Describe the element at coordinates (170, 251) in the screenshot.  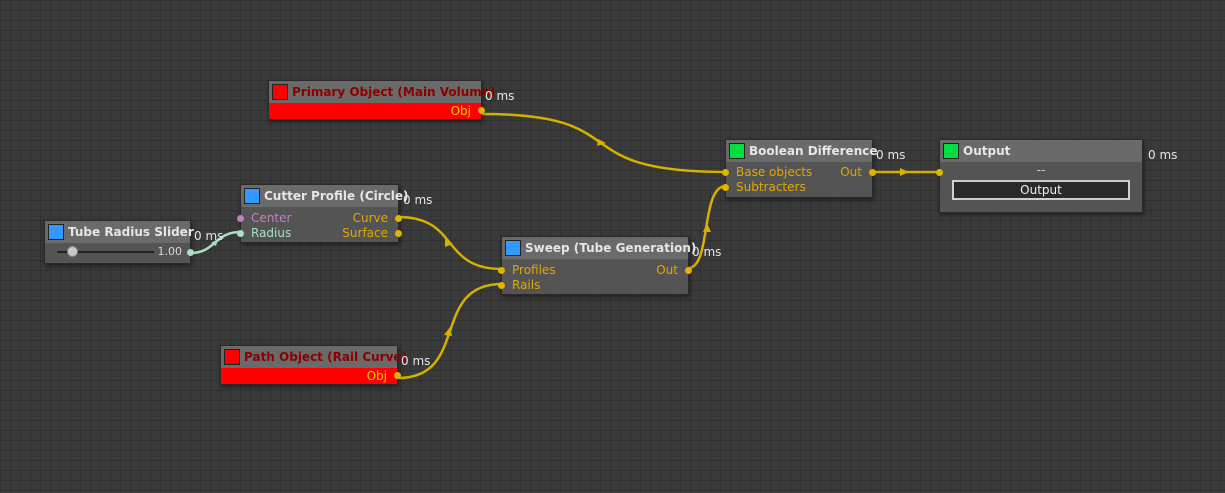
I see `slider-value: 1.00` at that location.